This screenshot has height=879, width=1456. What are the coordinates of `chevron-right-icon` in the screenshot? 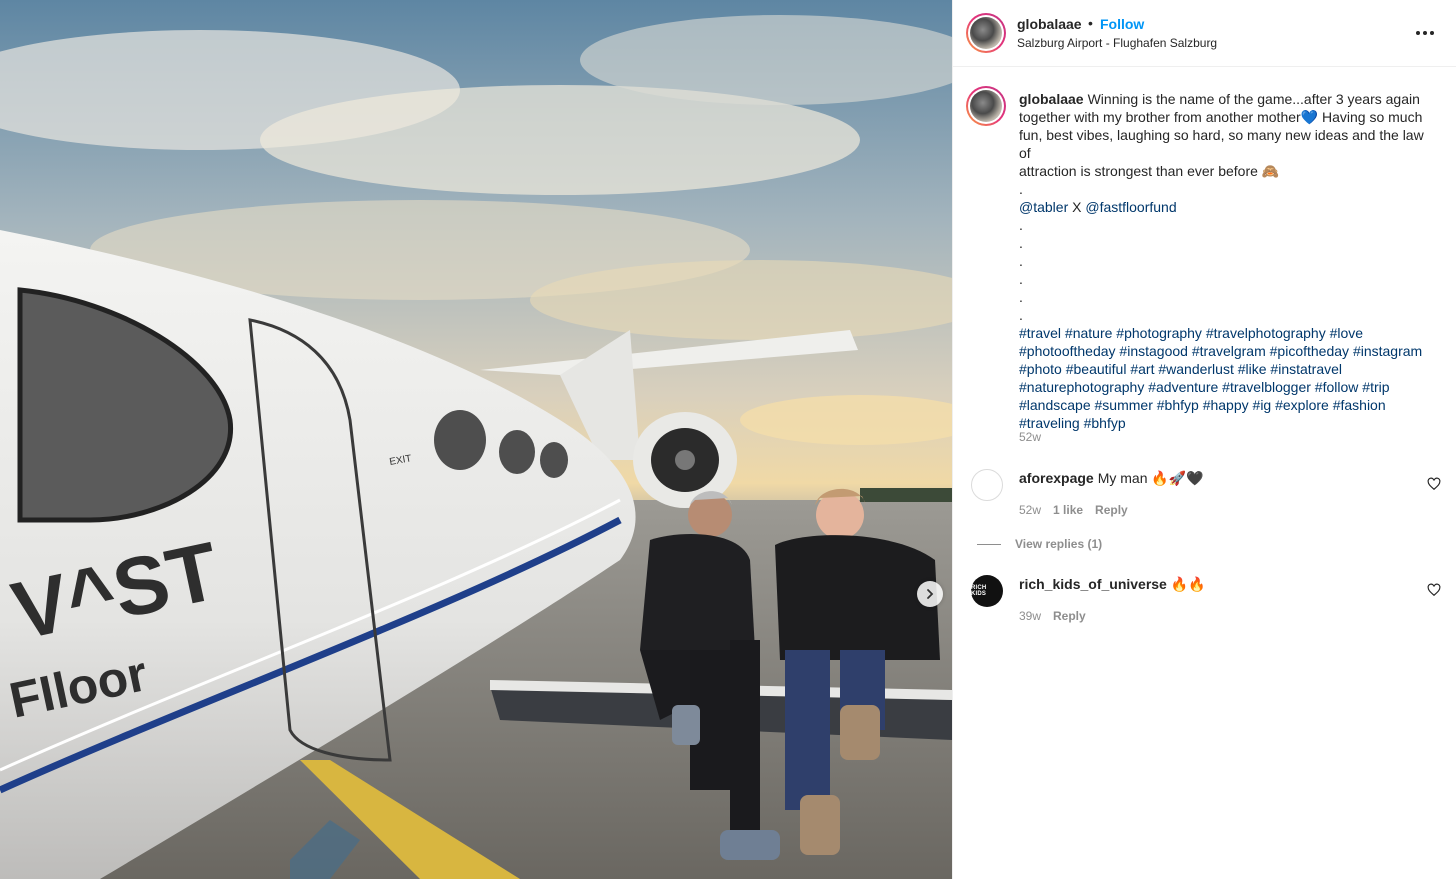 It's located at (930, 594).